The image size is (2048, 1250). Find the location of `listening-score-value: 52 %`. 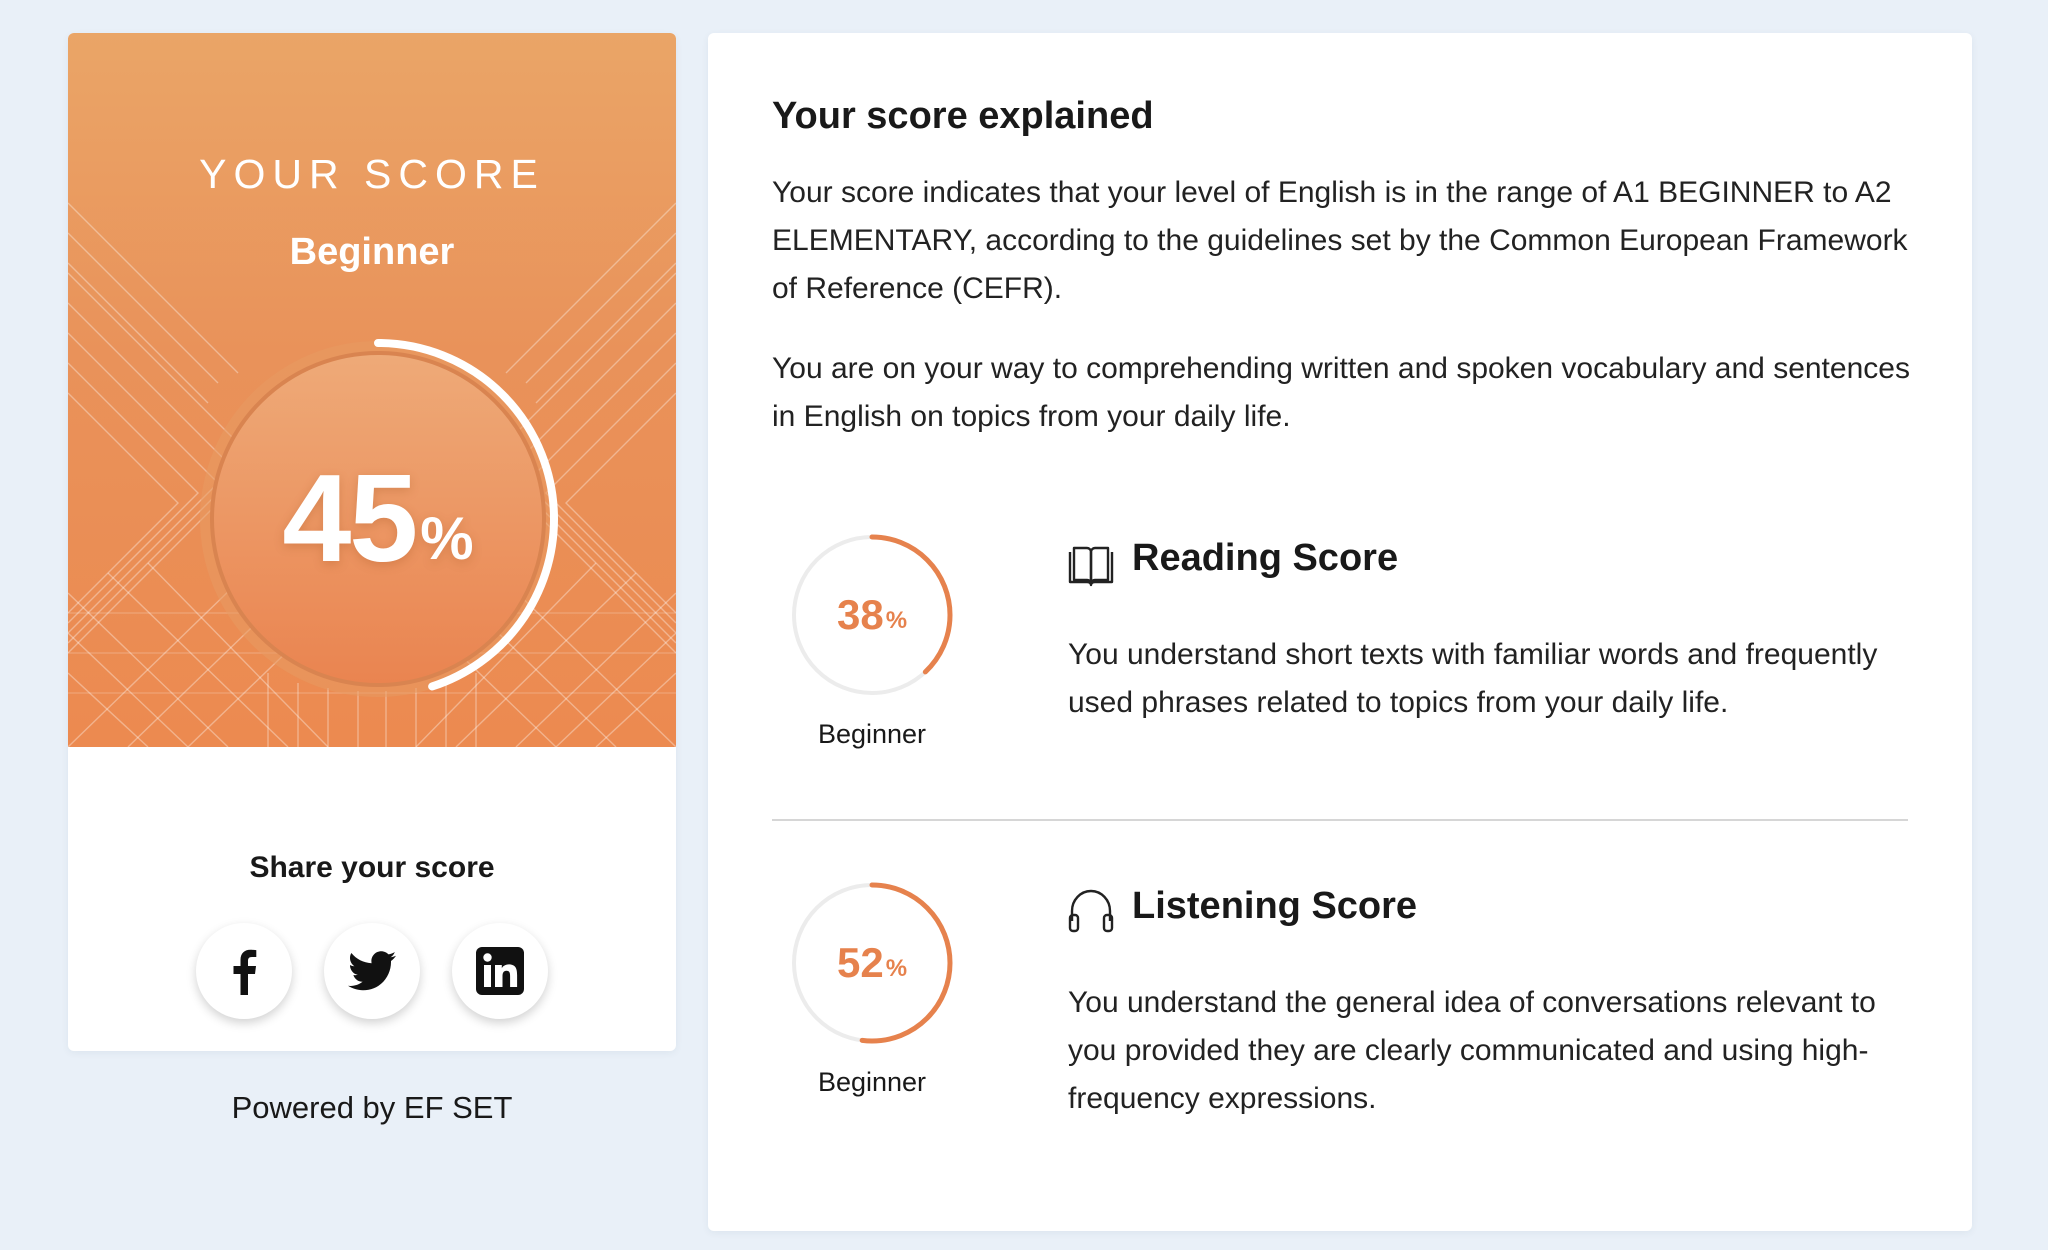

listening-score-value: 52 % is located at coordinates (872, 963).